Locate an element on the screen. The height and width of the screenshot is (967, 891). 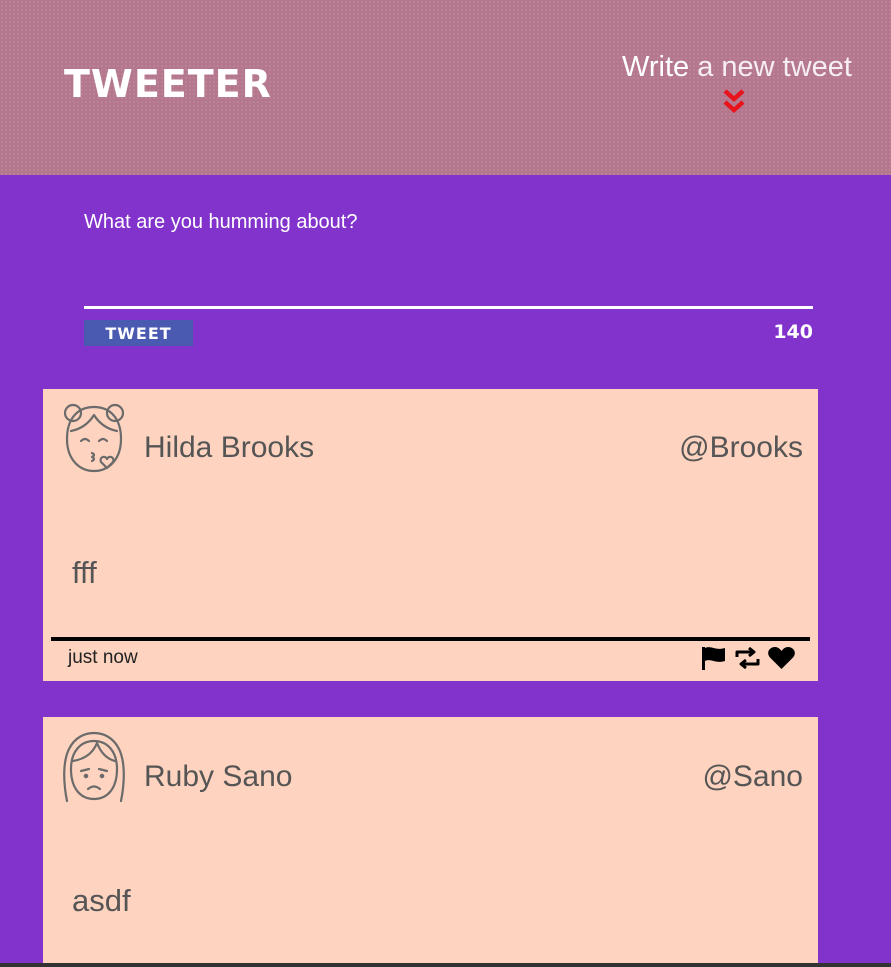
tweet-author-handle: @Brooks is located at coordinates (741, 448).